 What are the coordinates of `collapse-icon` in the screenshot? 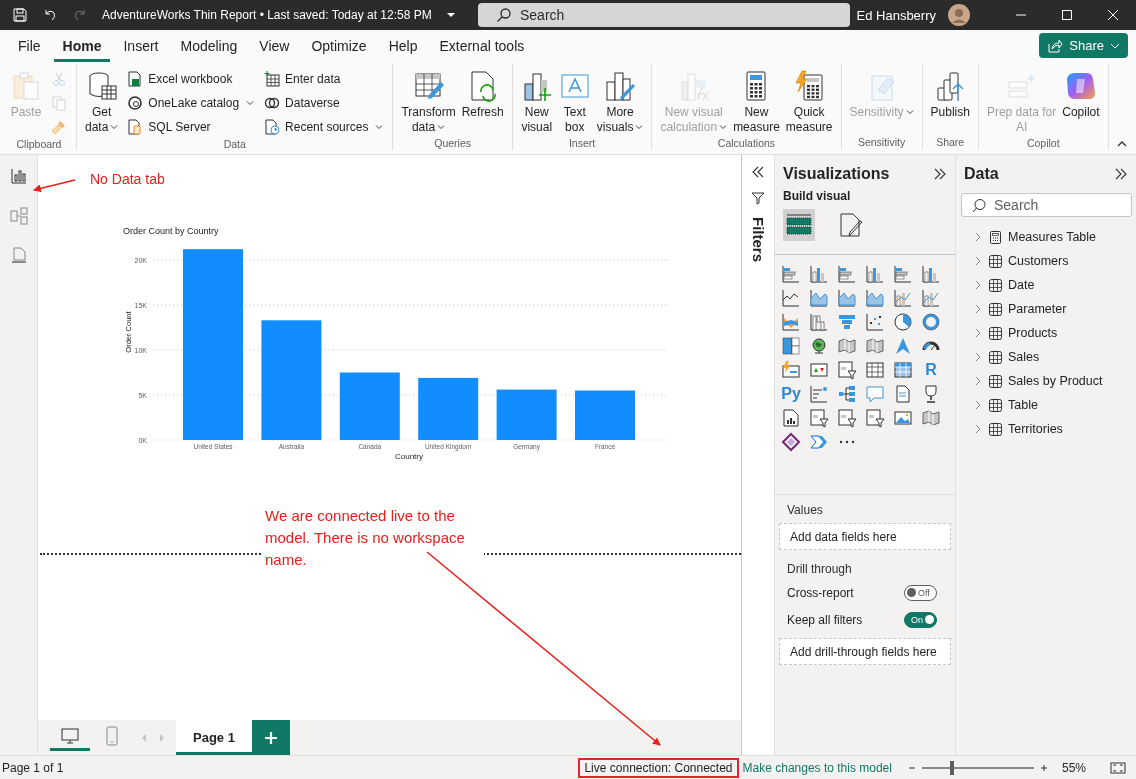 It's located at (758, 172).